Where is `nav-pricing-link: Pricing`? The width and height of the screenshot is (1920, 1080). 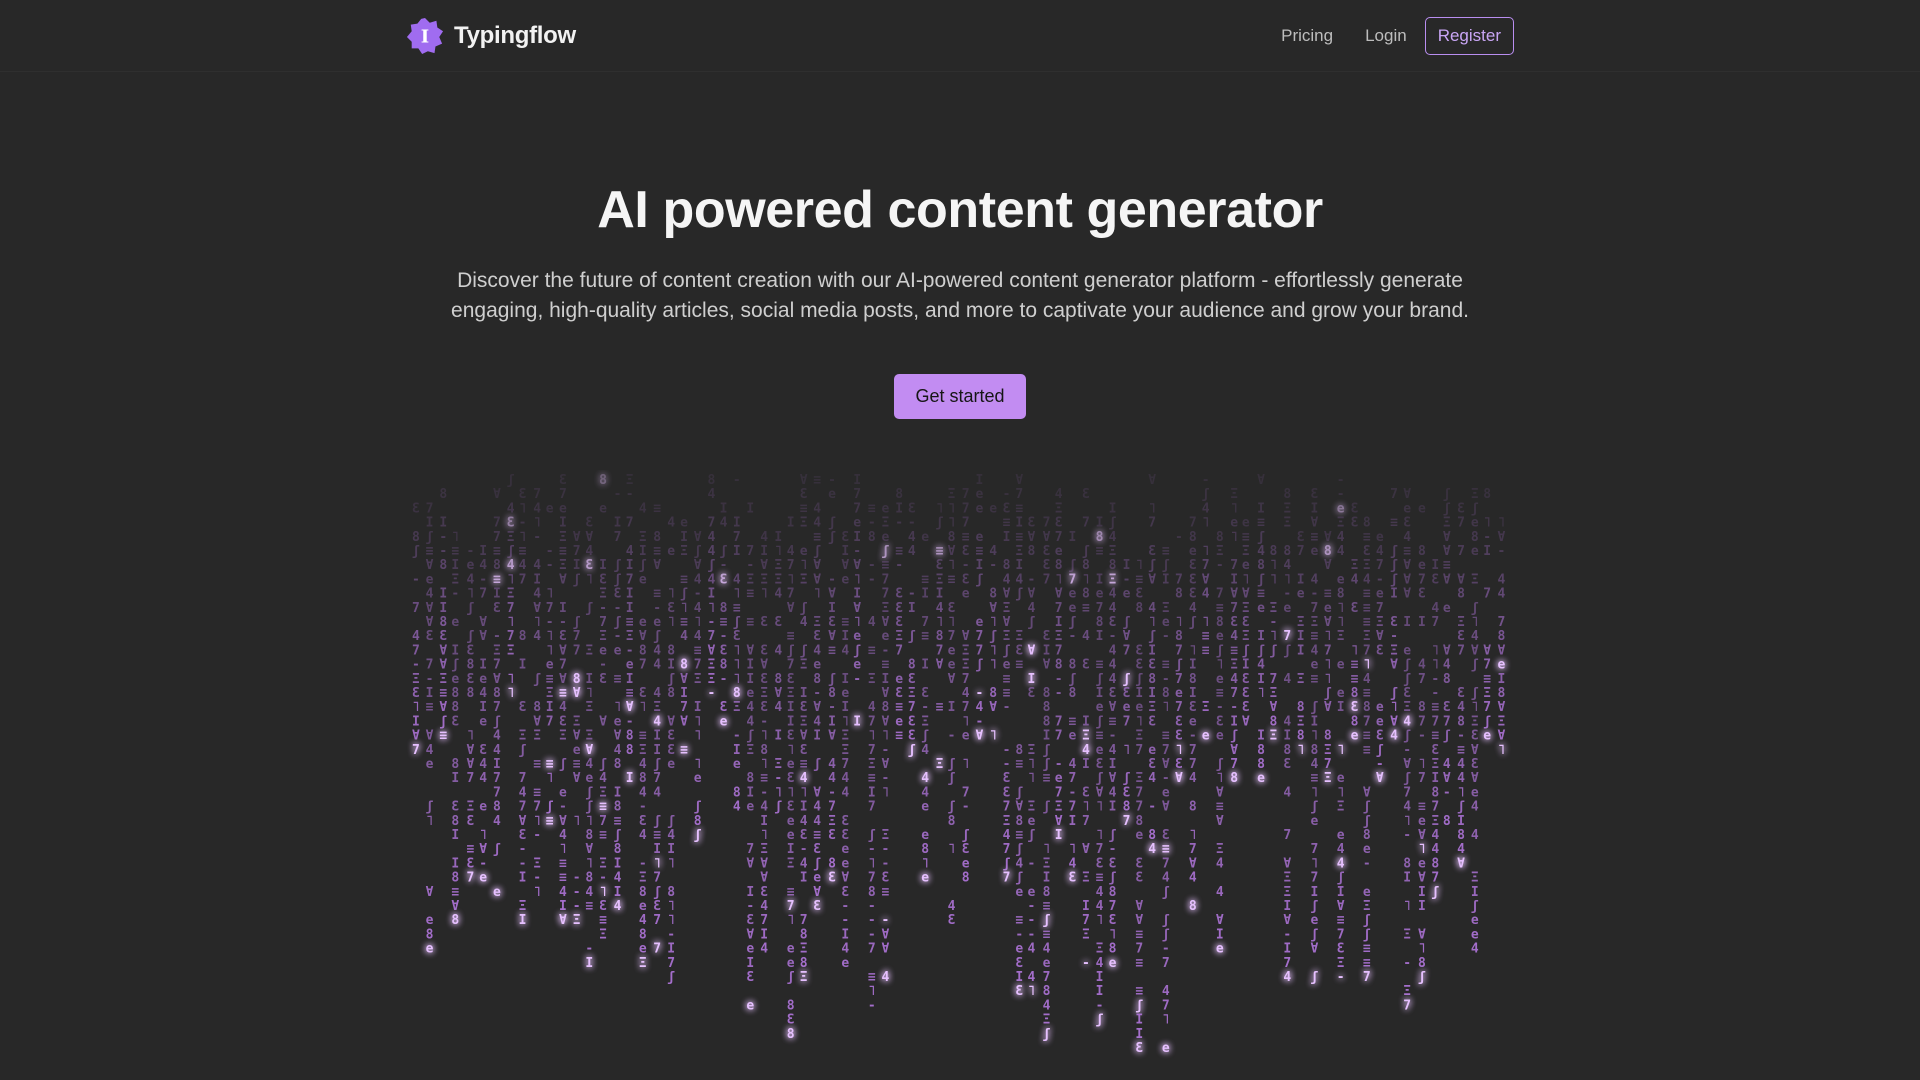 nav-pricing-link: Pricing is located at coordinates (1307, 36).